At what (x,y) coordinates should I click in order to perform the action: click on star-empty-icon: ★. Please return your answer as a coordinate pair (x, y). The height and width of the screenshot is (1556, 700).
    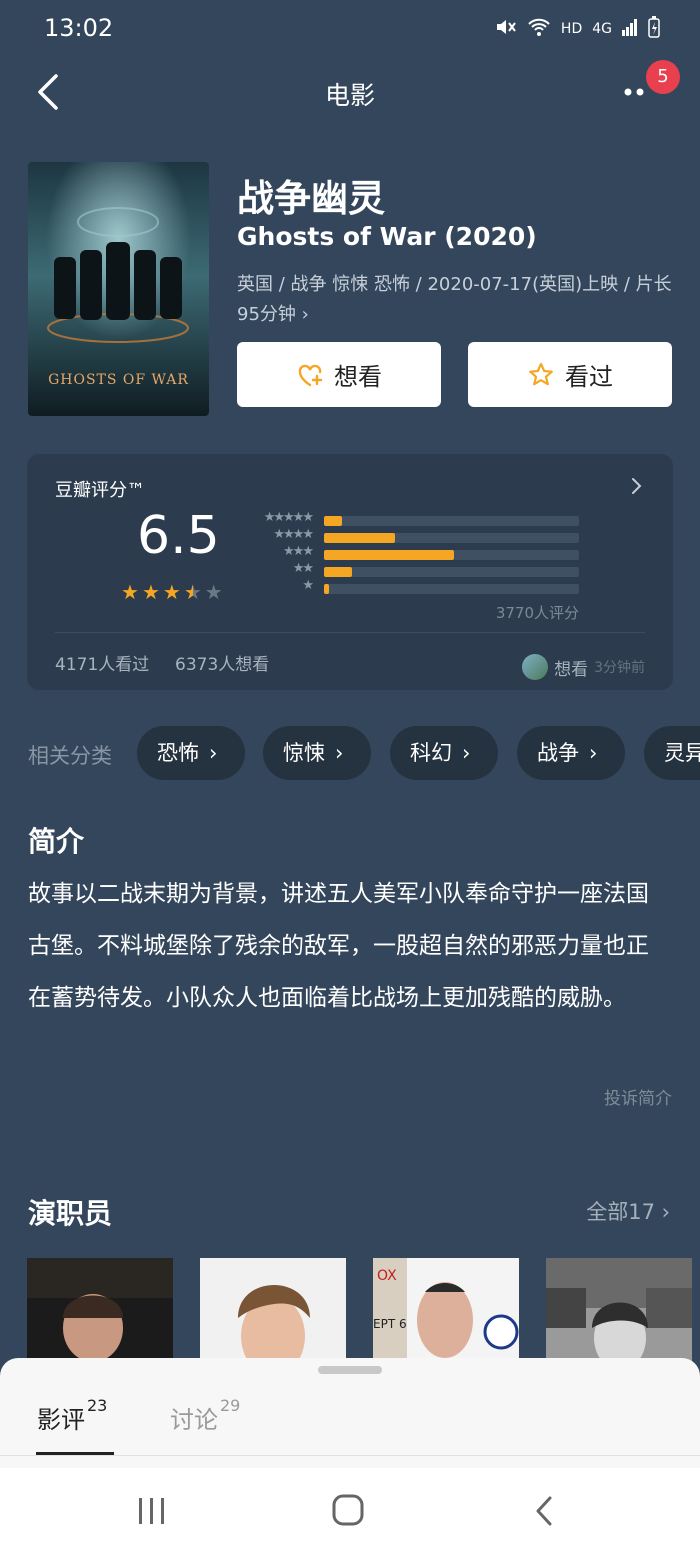
    Looking at the image, I should click on (213, 592).